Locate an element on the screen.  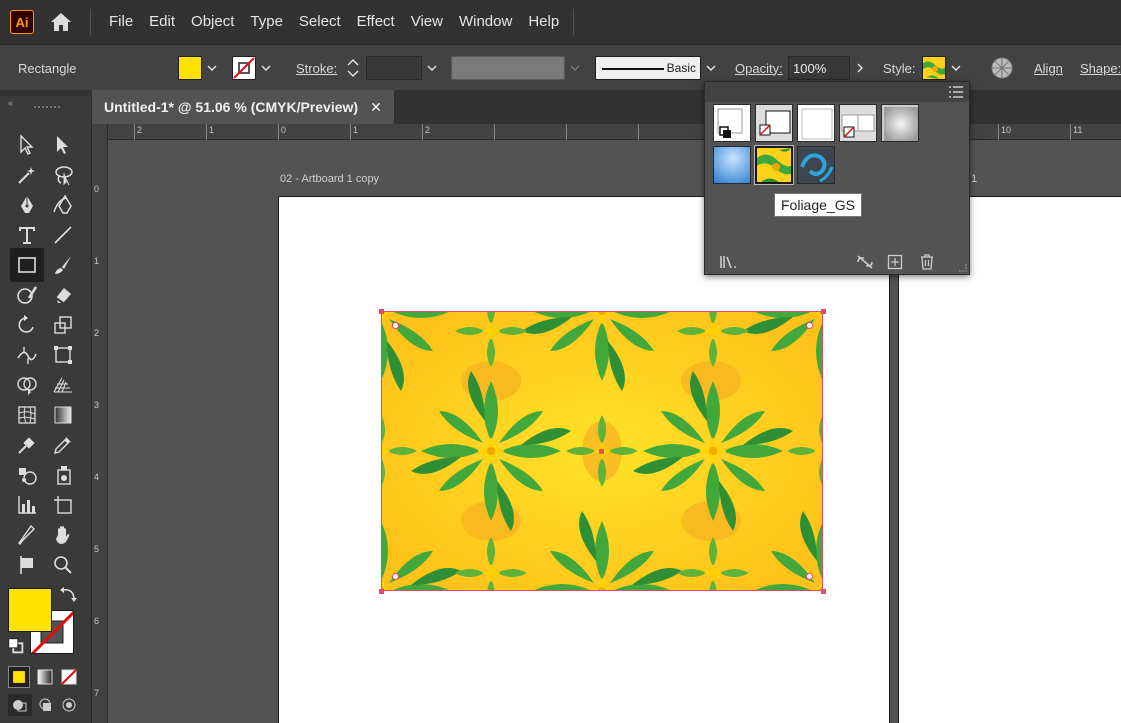
break-link-icon is located at coordinates (865, 264).